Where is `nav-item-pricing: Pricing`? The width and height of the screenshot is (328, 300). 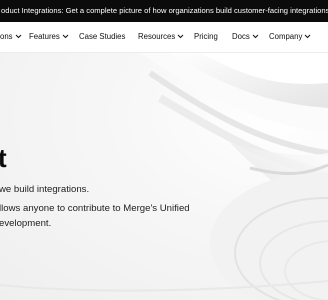 nav-item-pricing: Pricing is located at coordinates (206, 37).